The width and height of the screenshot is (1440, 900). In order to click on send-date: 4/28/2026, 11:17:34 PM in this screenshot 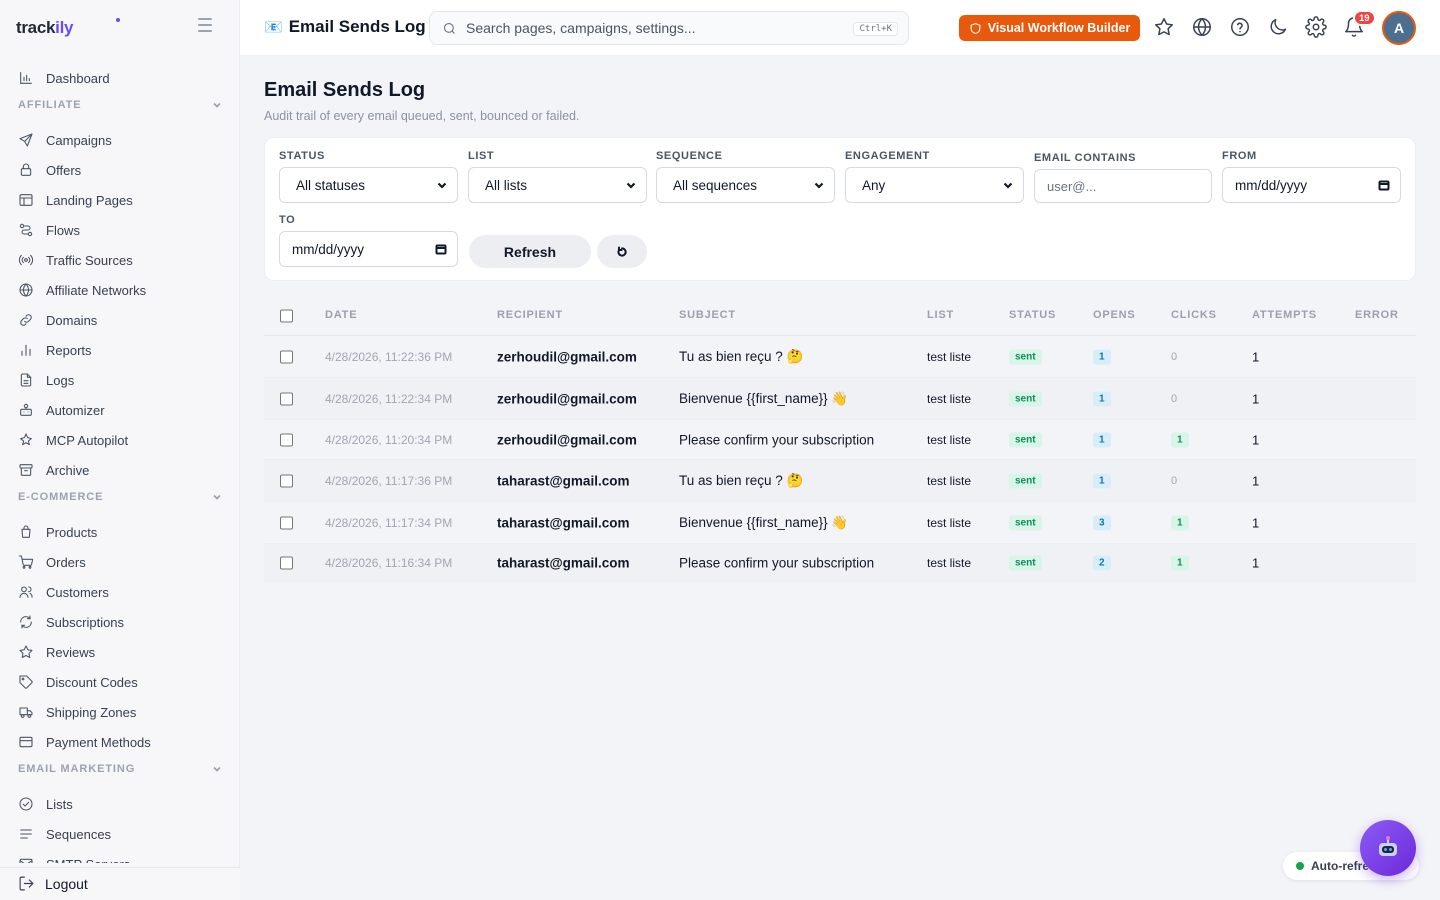, I will do `click(389, 522)`.